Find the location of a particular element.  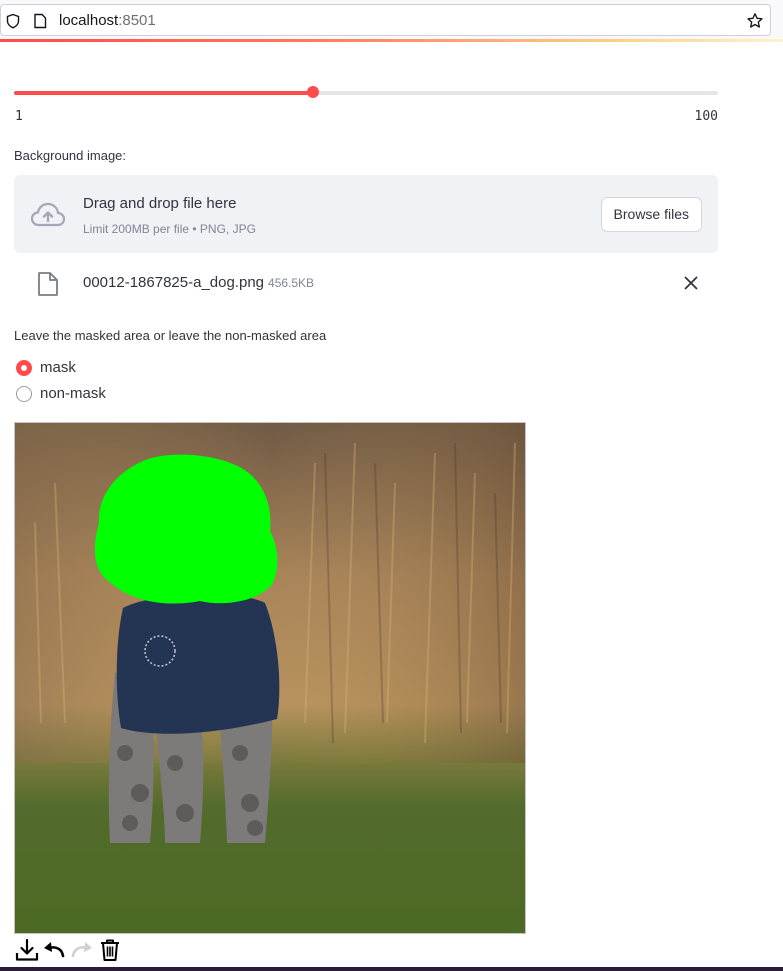

file-name-text: 00012-1867825-a_dog.png is located at coordinates (174, 282).